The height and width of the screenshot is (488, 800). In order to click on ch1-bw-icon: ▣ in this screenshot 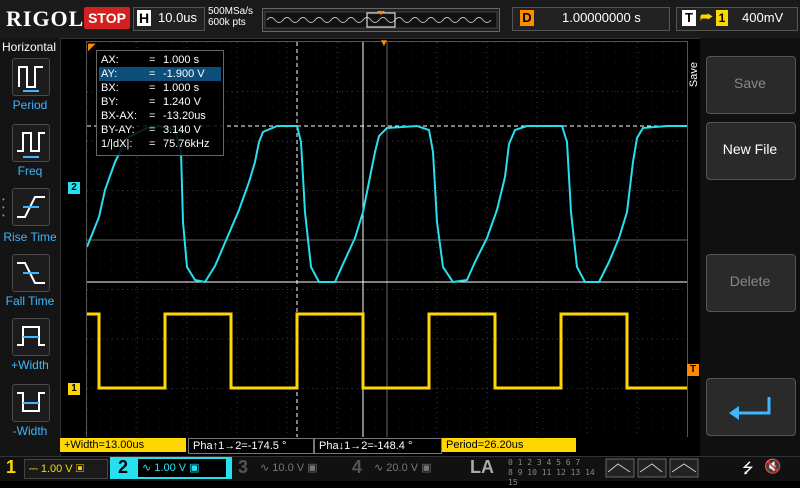, I will do `click(80, 469)`.